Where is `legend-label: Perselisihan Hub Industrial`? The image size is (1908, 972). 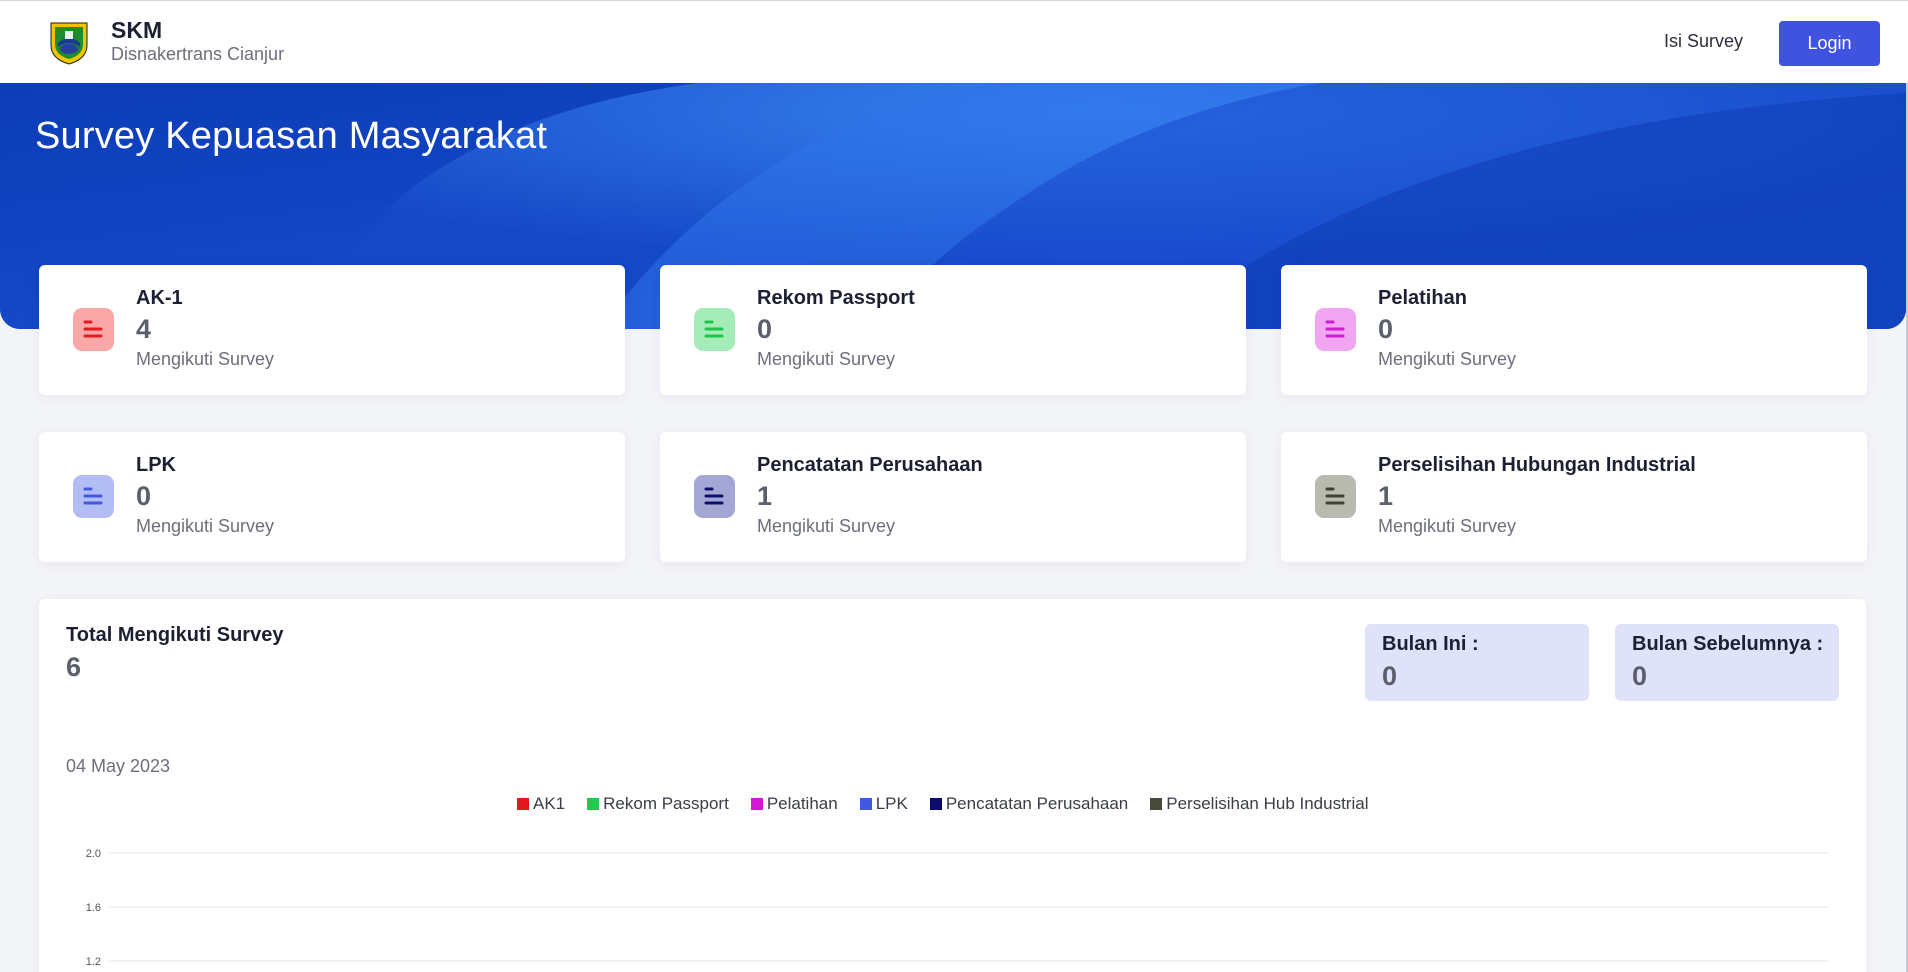
legend-label: Perselisihan Hub Industrial is located at coordinates (1267, 803).